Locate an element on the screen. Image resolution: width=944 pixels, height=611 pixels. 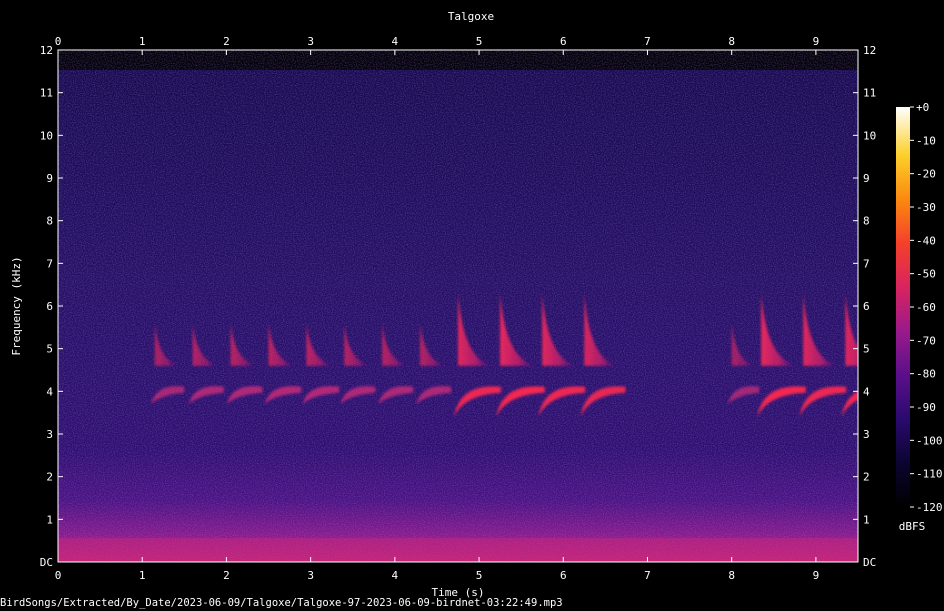
colorbar-label: dBFS is located at coordinates (912, 526).